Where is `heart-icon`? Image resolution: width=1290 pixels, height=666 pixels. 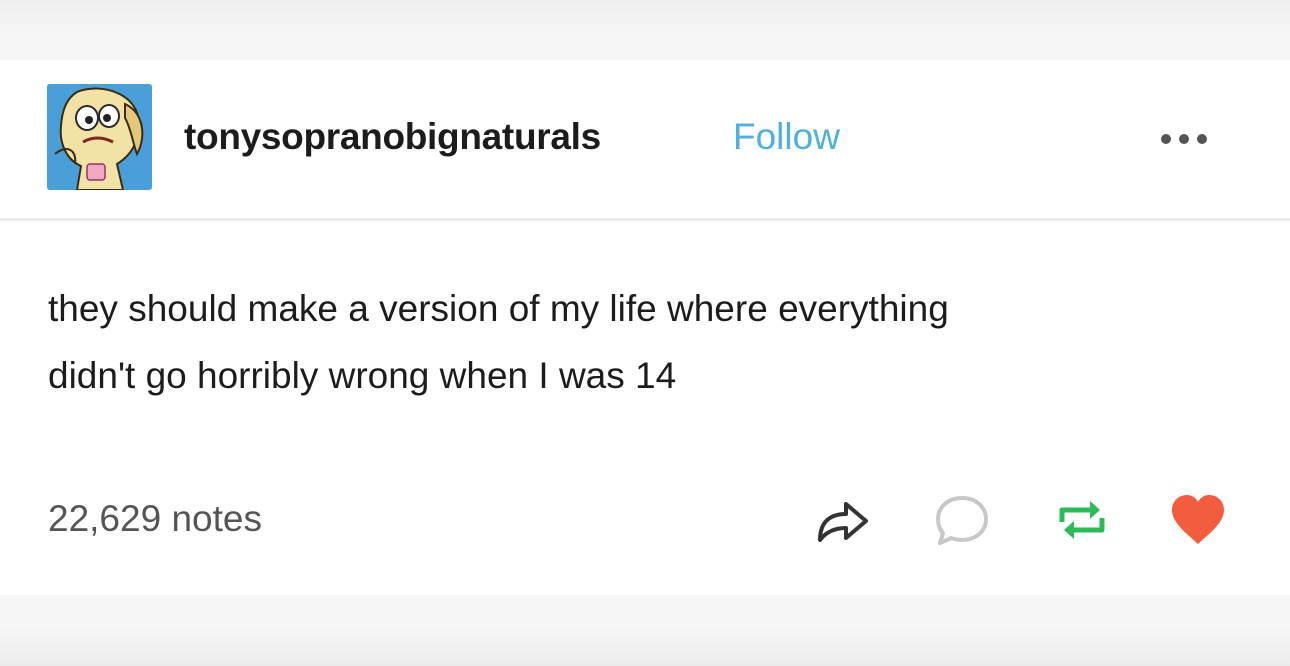
heart-icon is located at coordinates (1198, 520).